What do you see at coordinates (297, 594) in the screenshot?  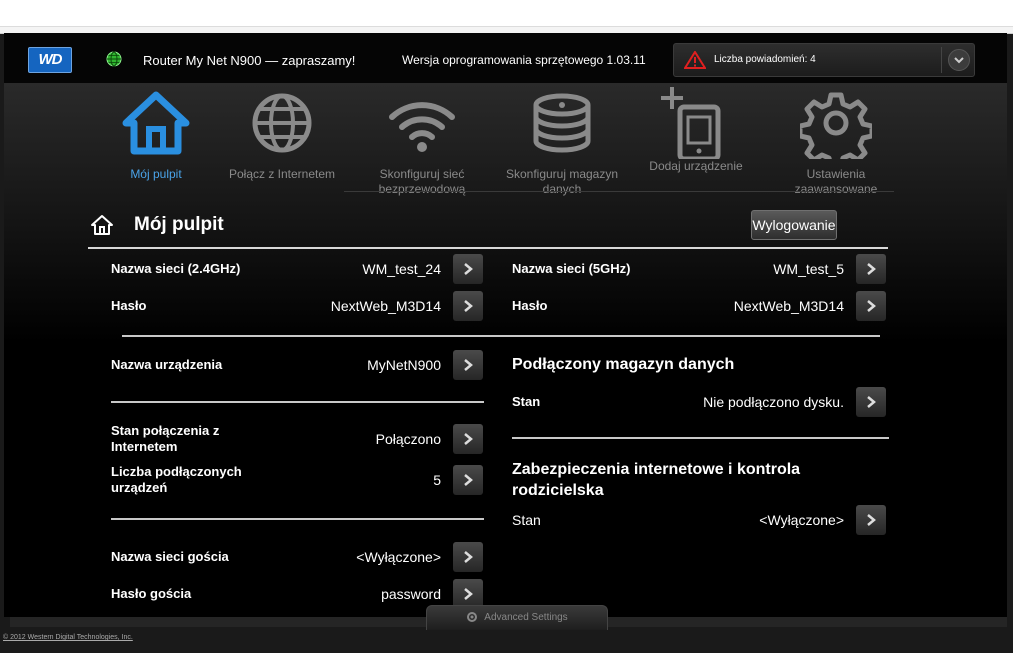 I see `guest-password-row: Hasło gościa password` at bounding box center [297, 594].